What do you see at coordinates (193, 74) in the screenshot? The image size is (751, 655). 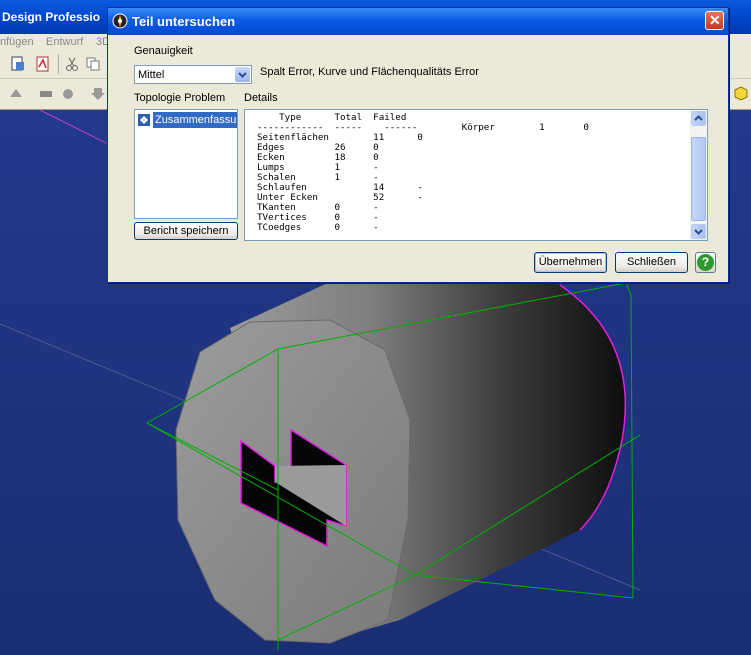 I see `accuracy-select: Mittel` at bounding box center [193, 74].